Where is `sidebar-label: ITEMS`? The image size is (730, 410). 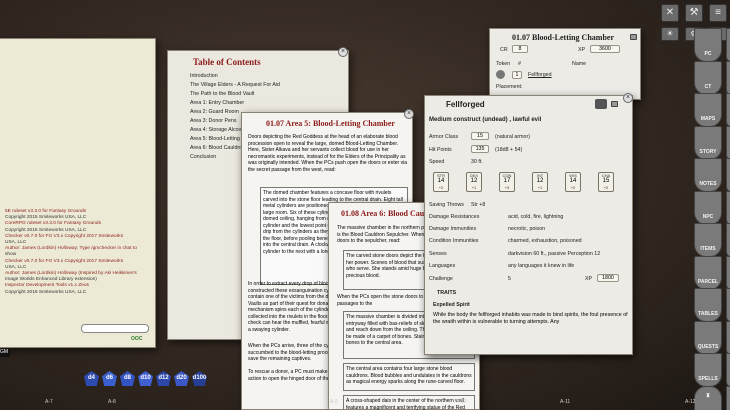 sidebar-label: ITEMS is located at coordinates (708, 249).